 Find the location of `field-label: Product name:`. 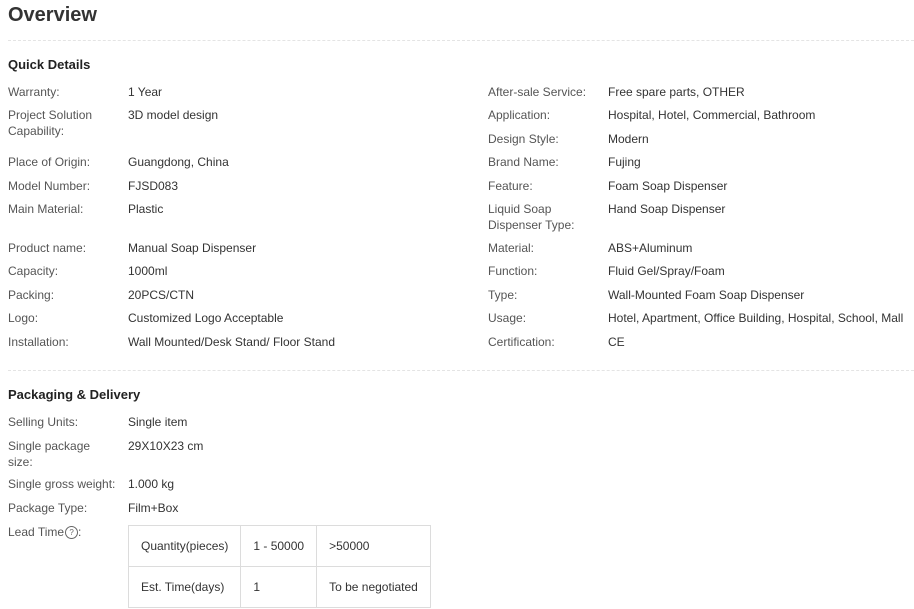

field-label: Product name: is located at coordinates (47, 248).